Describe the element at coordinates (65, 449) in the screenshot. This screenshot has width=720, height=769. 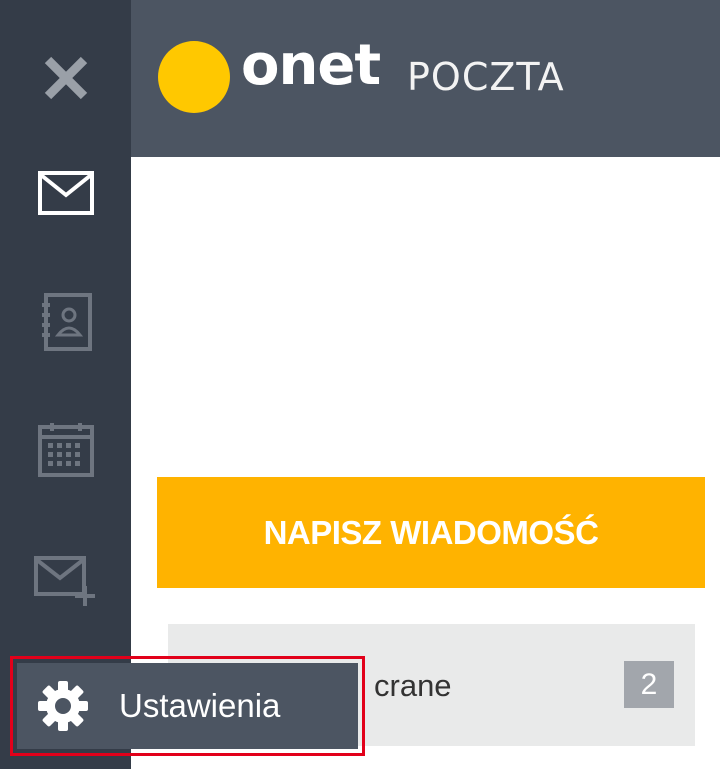
I see `calendar-icon` at that location.